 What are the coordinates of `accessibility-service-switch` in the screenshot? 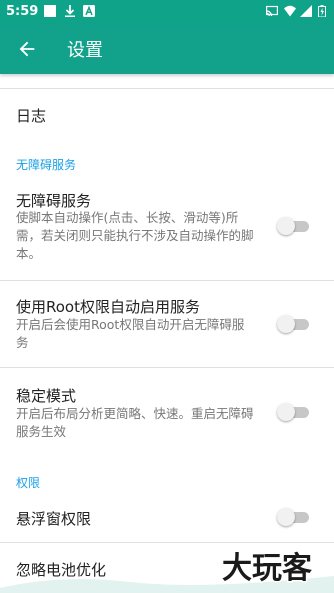 It's located at (294, 226).